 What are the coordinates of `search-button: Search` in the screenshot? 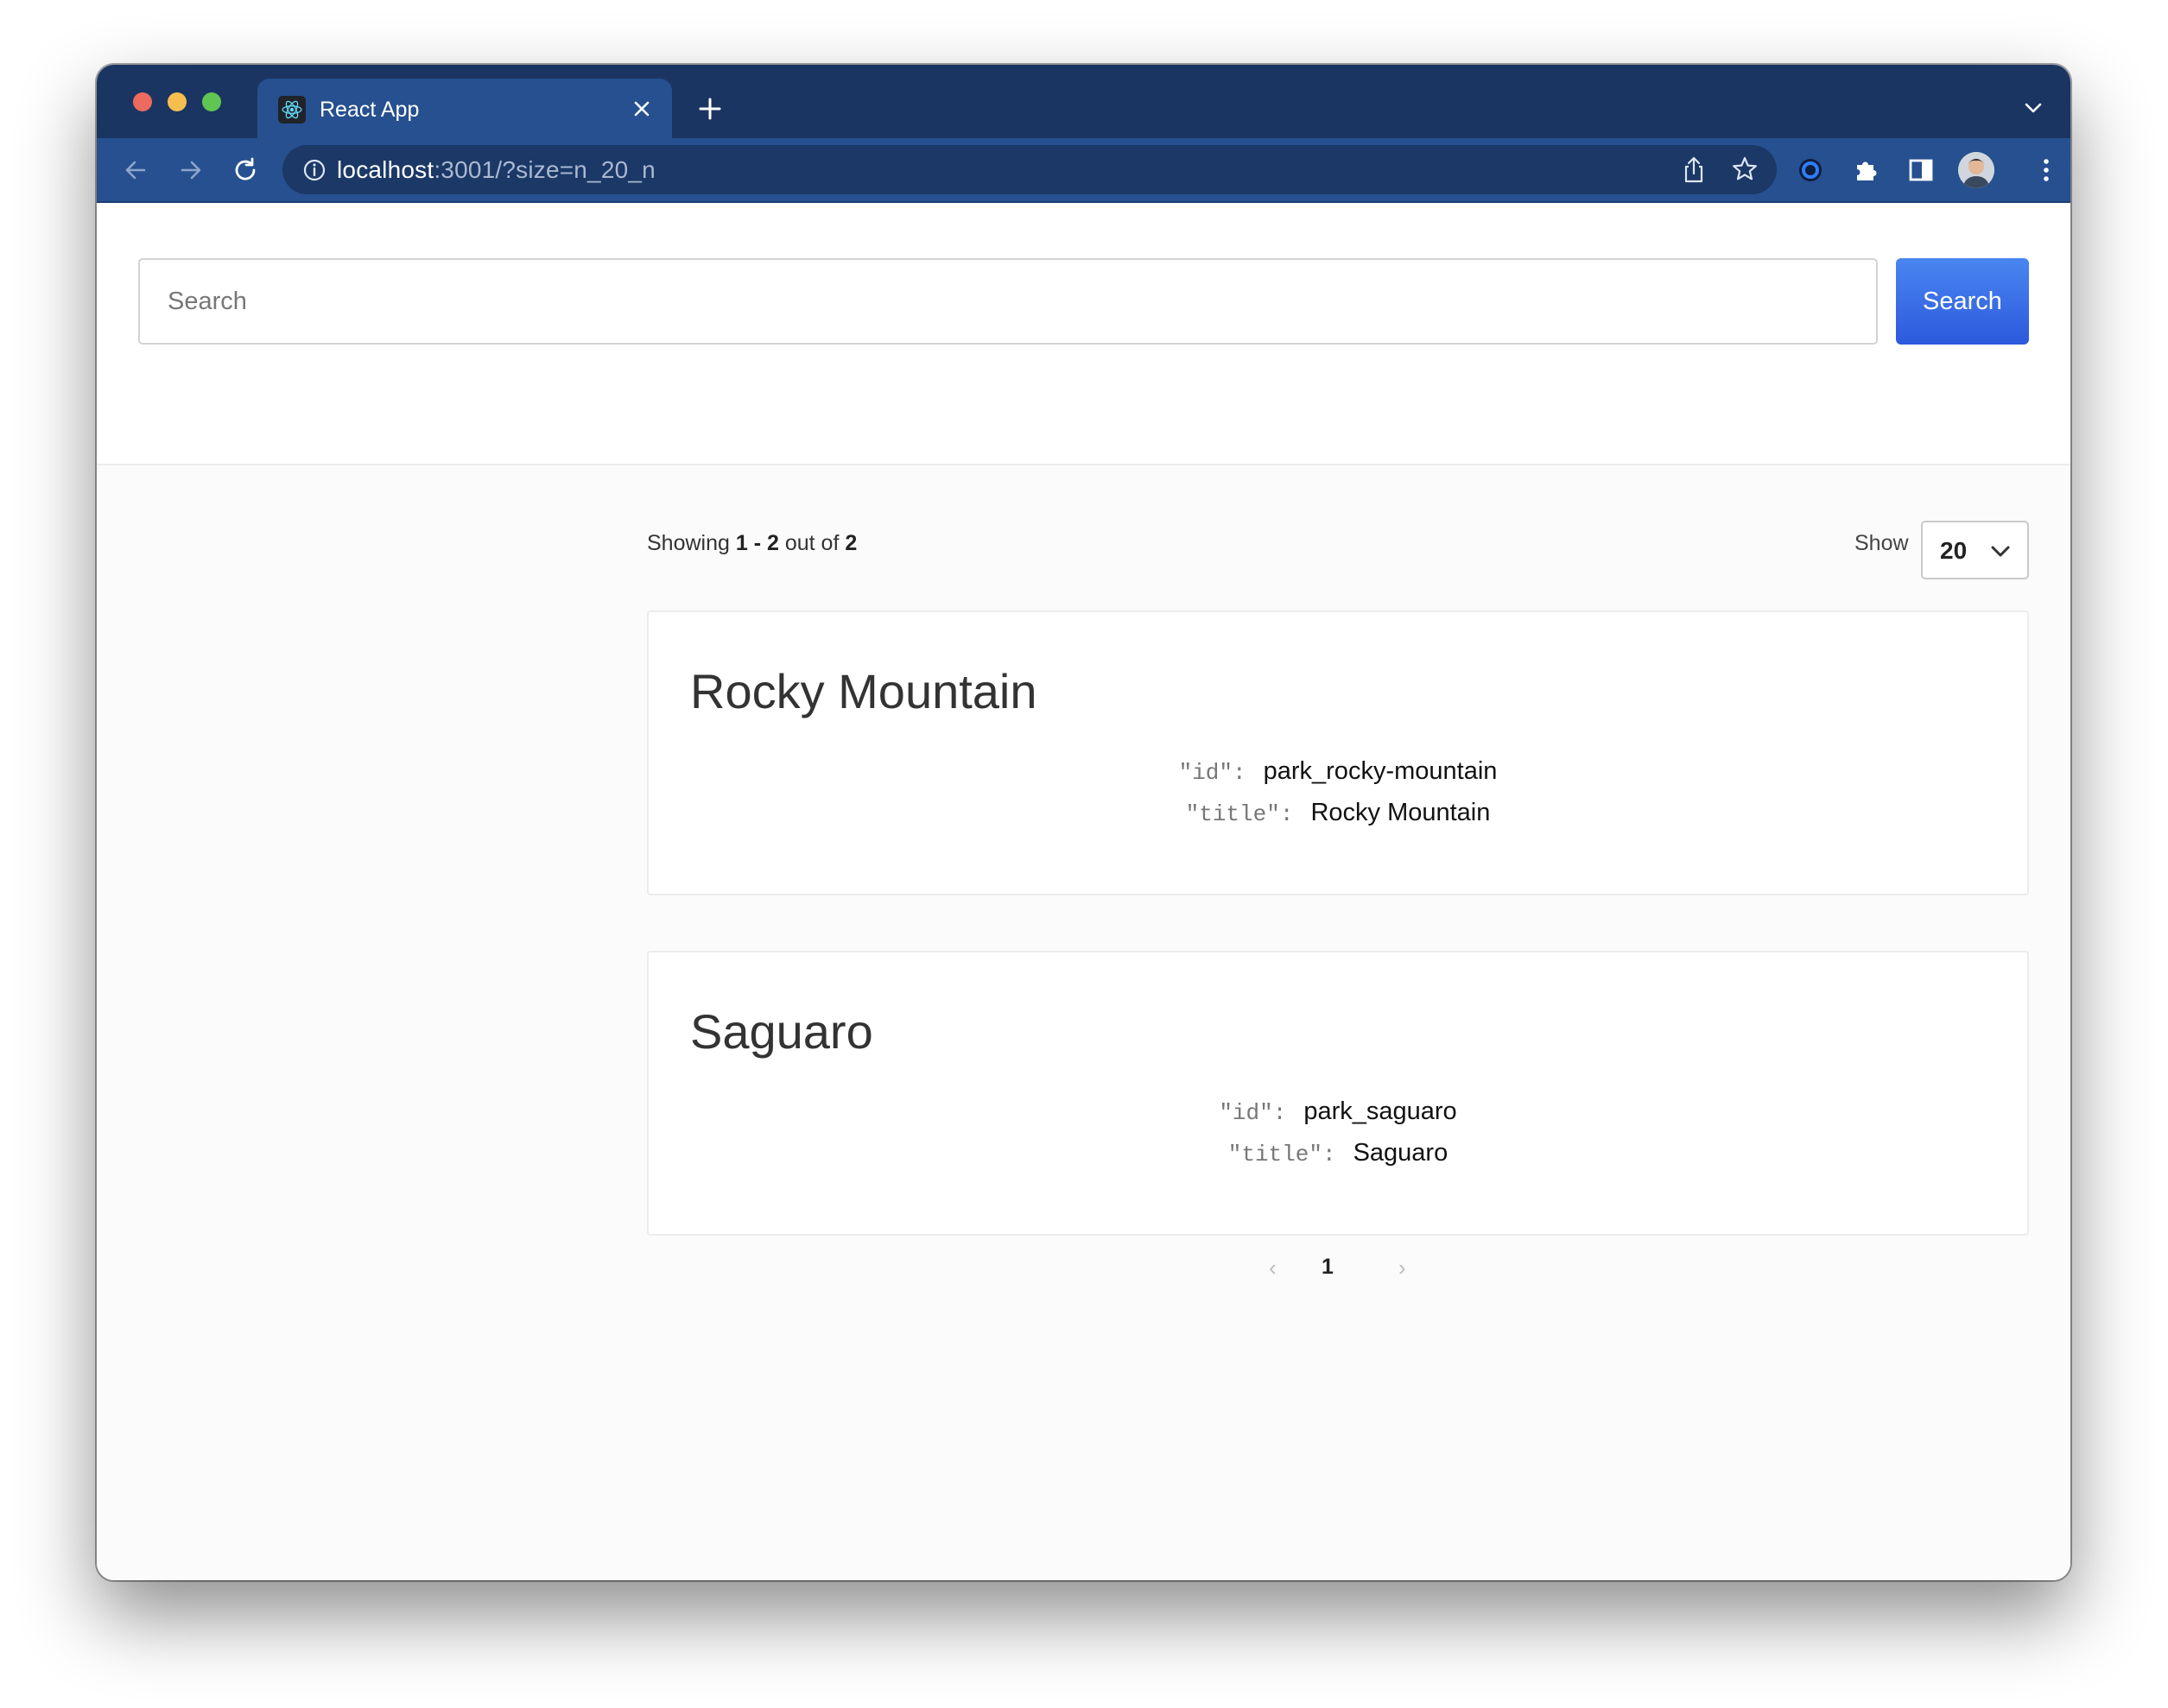 It's located at (1962, 301).